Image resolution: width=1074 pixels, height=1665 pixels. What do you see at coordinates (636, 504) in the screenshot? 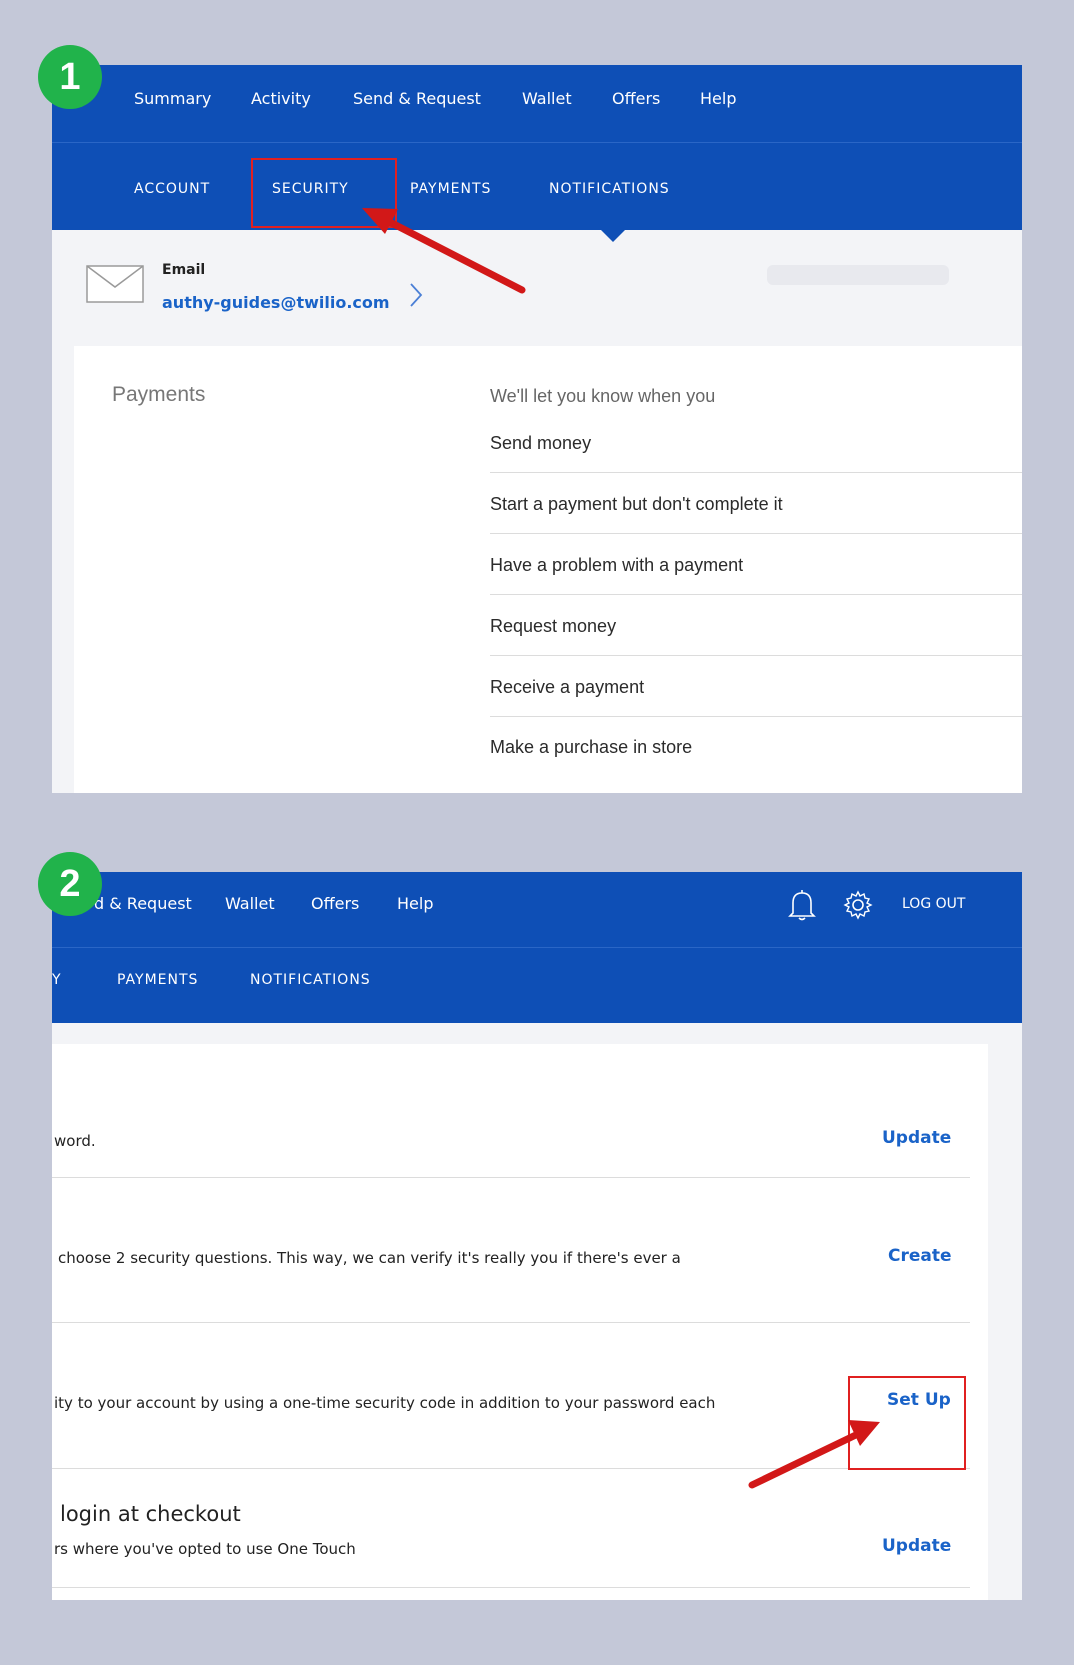
I see `list-item: Start a payment but don't complete it` at bounding box center [636, 504].